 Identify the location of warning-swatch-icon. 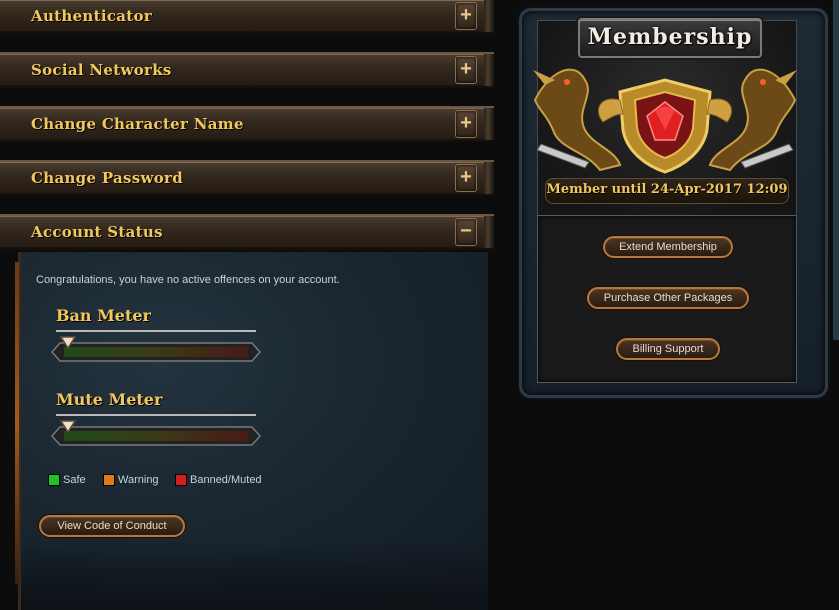
(109, 480).